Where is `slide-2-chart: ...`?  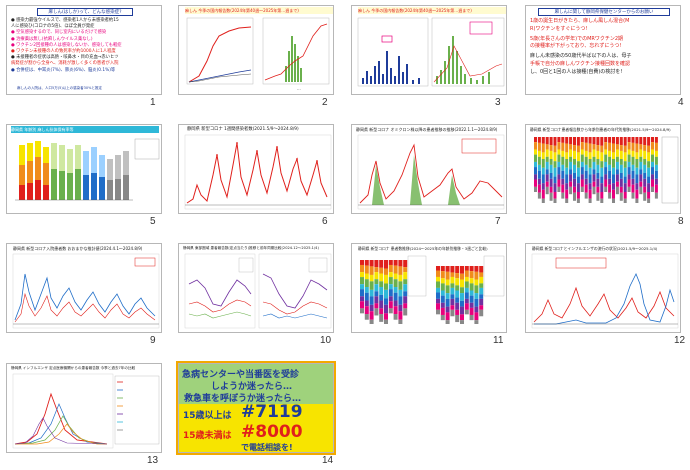
slide-2-chart: ... is located at coordinates (258, 54).